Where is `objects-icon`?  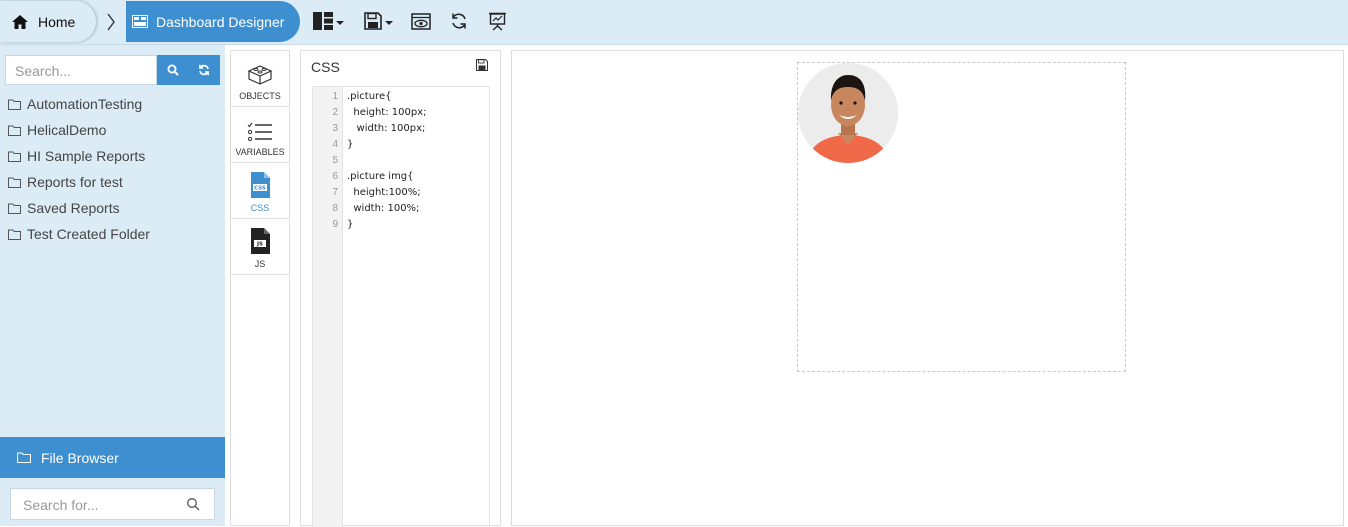
objects-icon is located at coordinates (260, 75).